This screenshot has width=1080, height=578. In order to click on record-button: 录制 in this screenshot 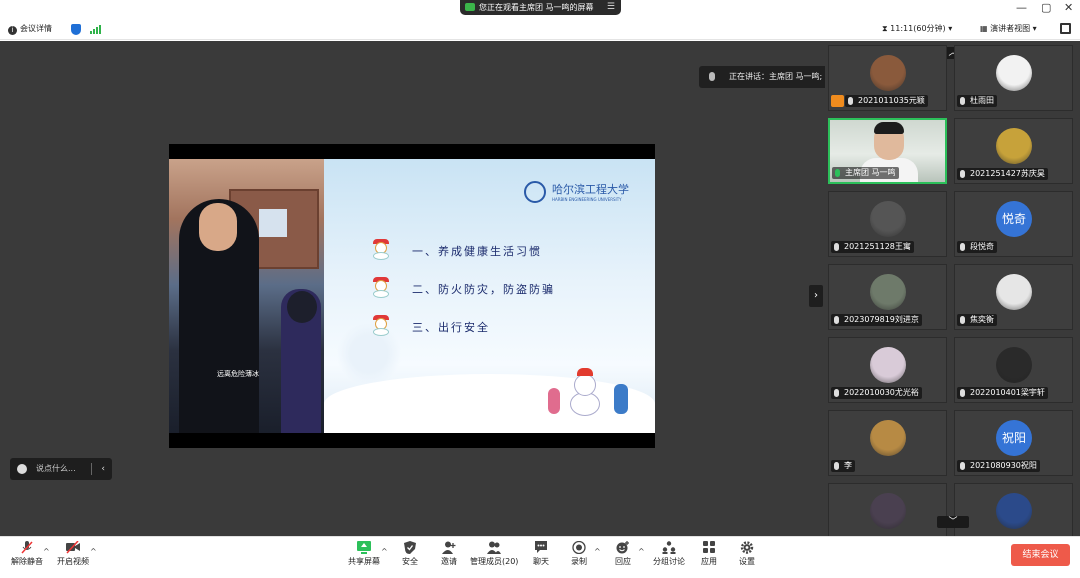, I will do `click(579, 558)`.